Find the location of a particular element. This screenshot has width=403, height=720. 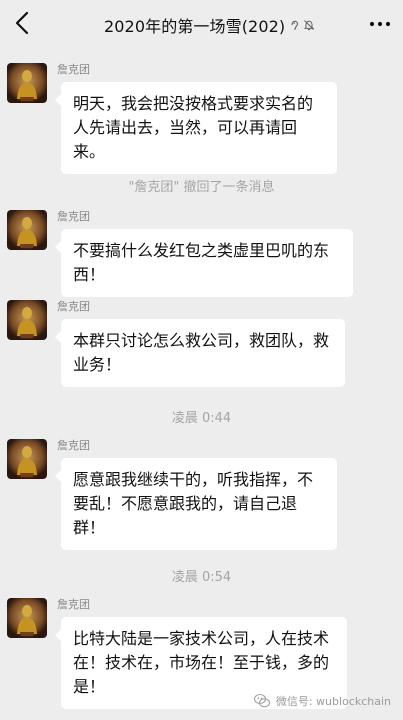

more-icon is located at coordinates (380, 24).